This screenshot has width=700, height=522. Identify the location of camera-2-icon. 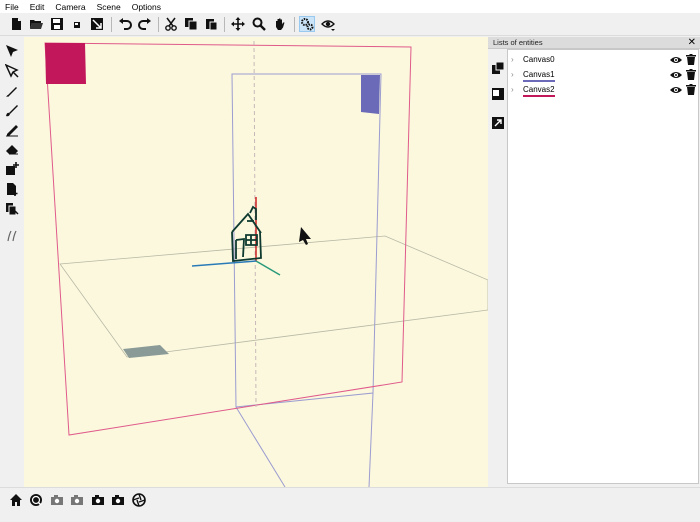
(77, 500).